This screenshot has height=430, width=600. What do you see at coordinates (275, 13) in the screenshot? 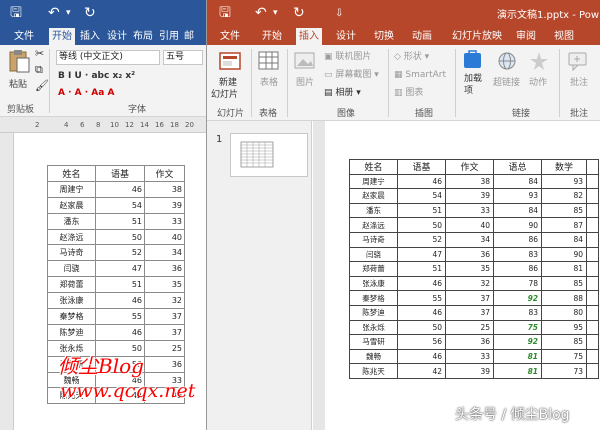
I see `dropdown-arrow-icon: ▾` at bounding box center [275, 13].